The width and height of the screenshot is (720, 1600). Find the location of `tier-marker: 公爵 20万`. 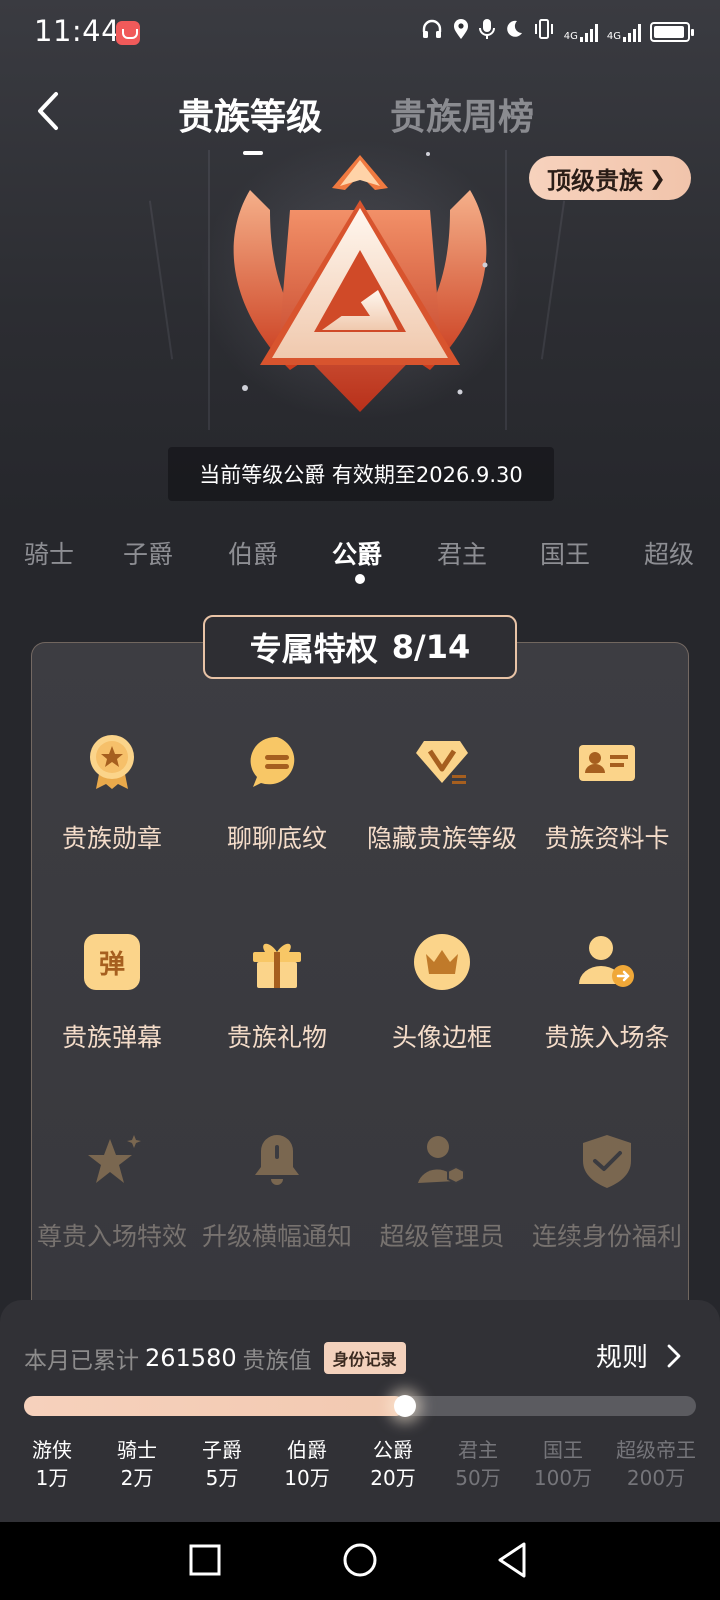

tier-marker: 公爵 20万 is located at coordinates (393, 1464).